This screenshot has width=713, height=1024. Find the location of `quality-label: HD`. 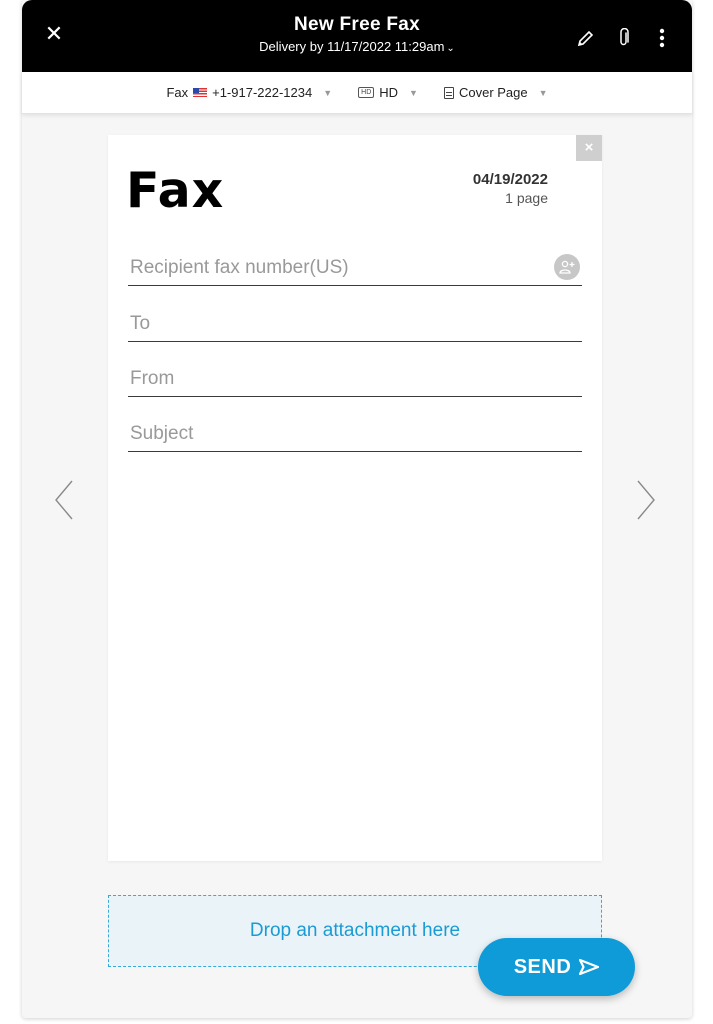

quality-label: HD is located at coordinates (389, 92).